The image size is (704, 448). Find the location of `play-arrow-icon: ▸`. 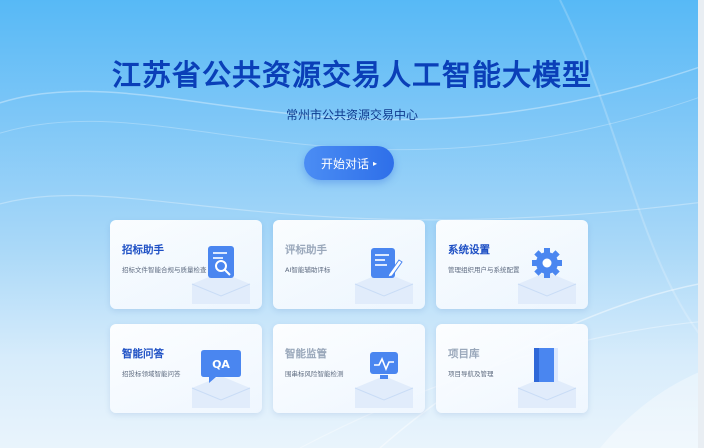

play-arrow-icon: ▸ is located at coordinates (375, 163).